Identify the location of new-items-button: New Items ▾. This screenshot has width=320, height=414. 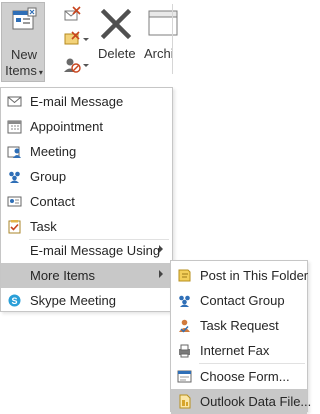
(23, 42).